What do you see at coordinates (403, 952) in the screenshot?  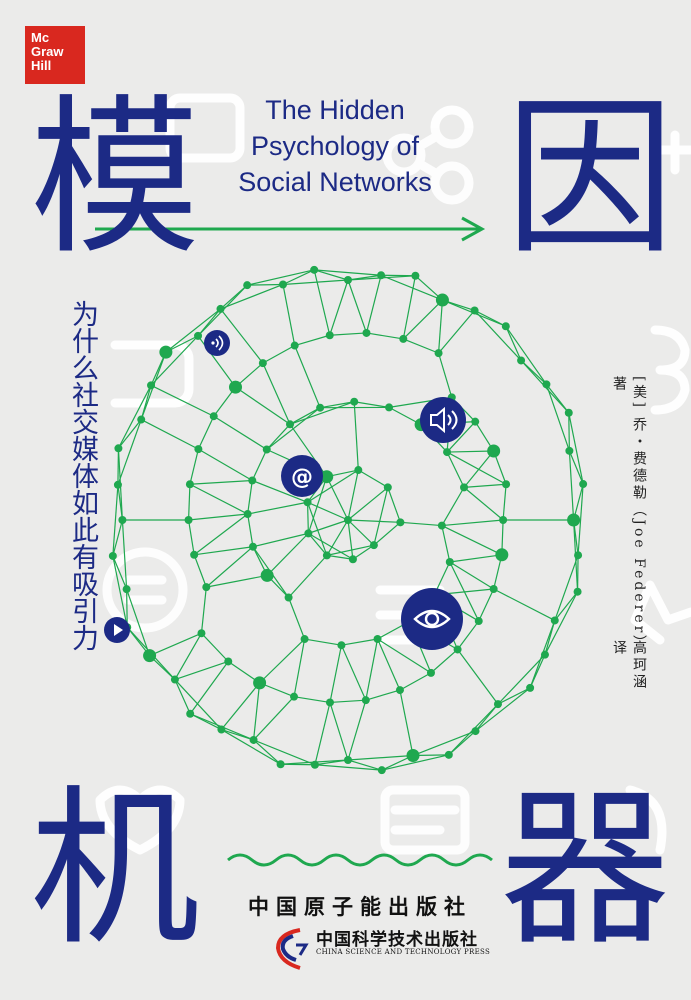 I see `press-english-name: CHINA SCIENCE AND TECHNOLOGY PRESS` at bounding box center [403, 952].